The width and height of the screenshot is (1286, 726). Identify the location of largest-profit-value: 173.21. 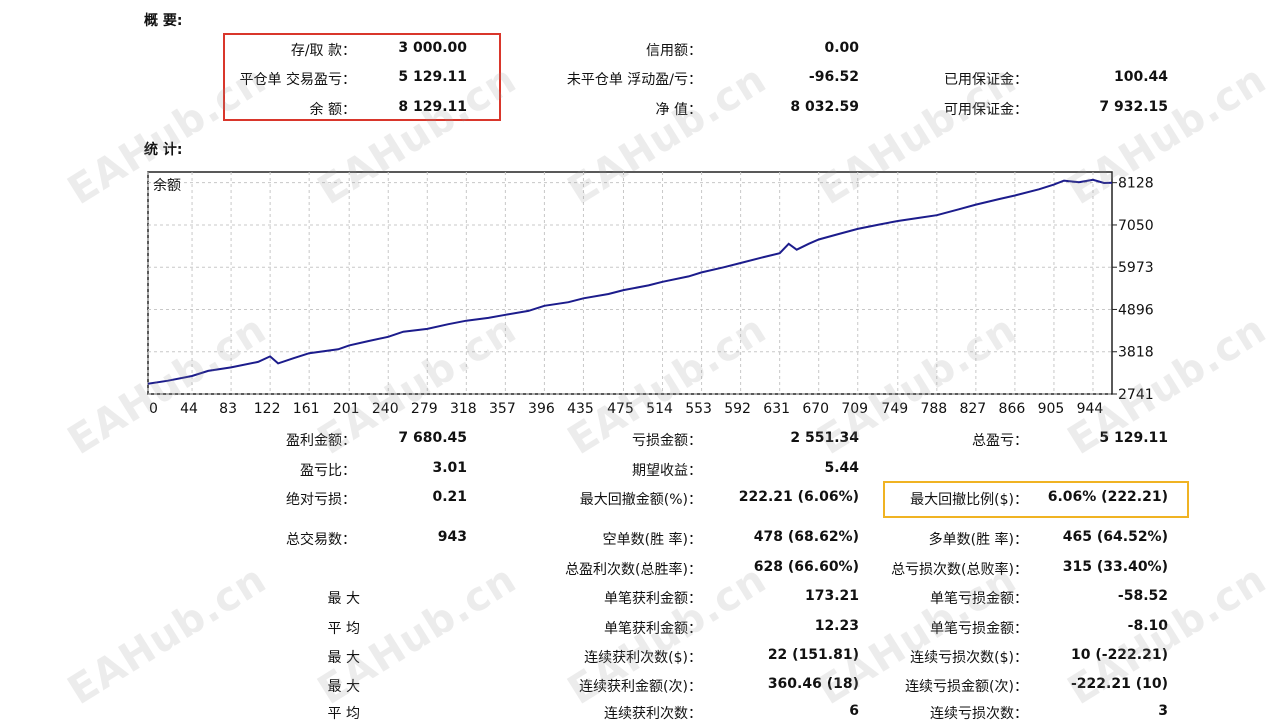
(831, 596).